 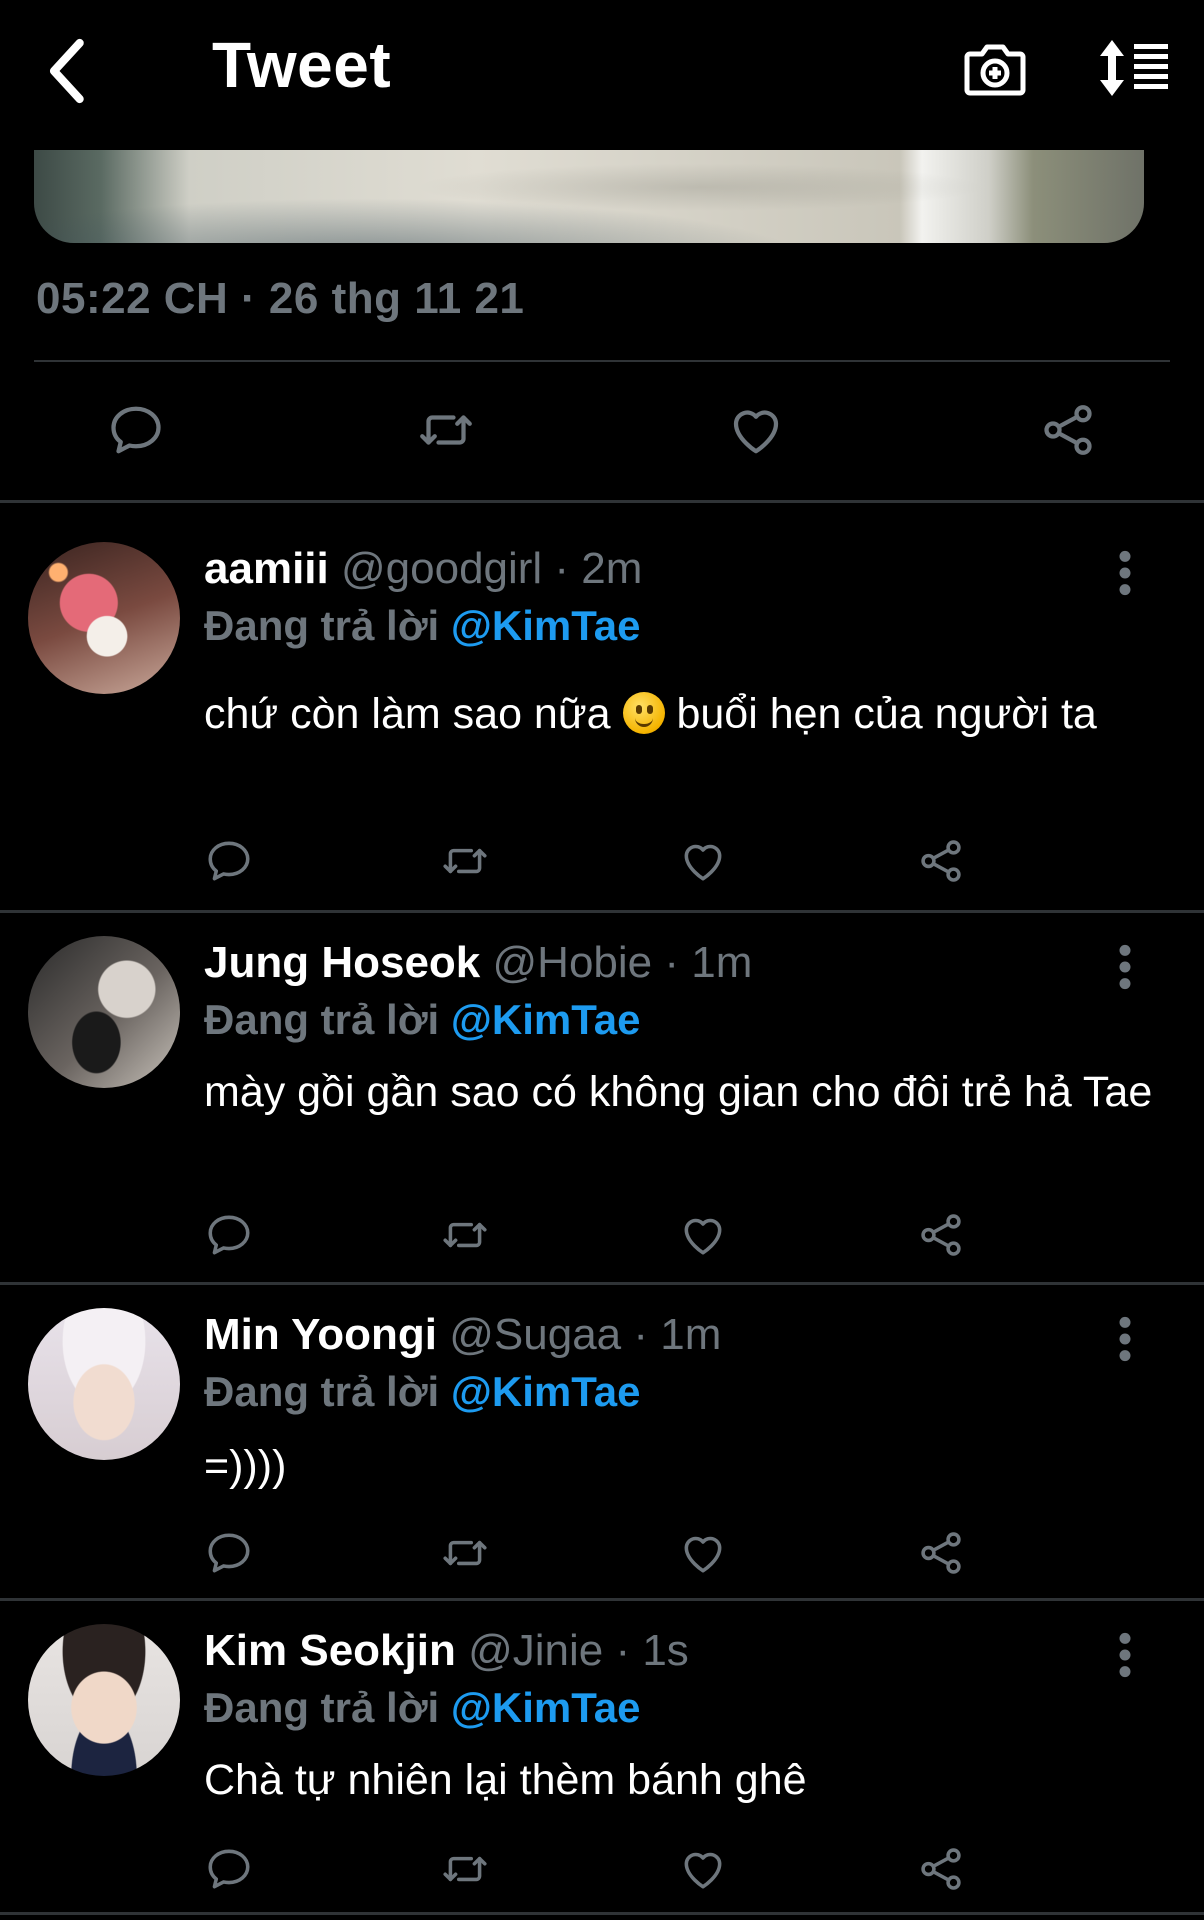 I want to click on sort-list-icon, so click(x=1134, y=68).